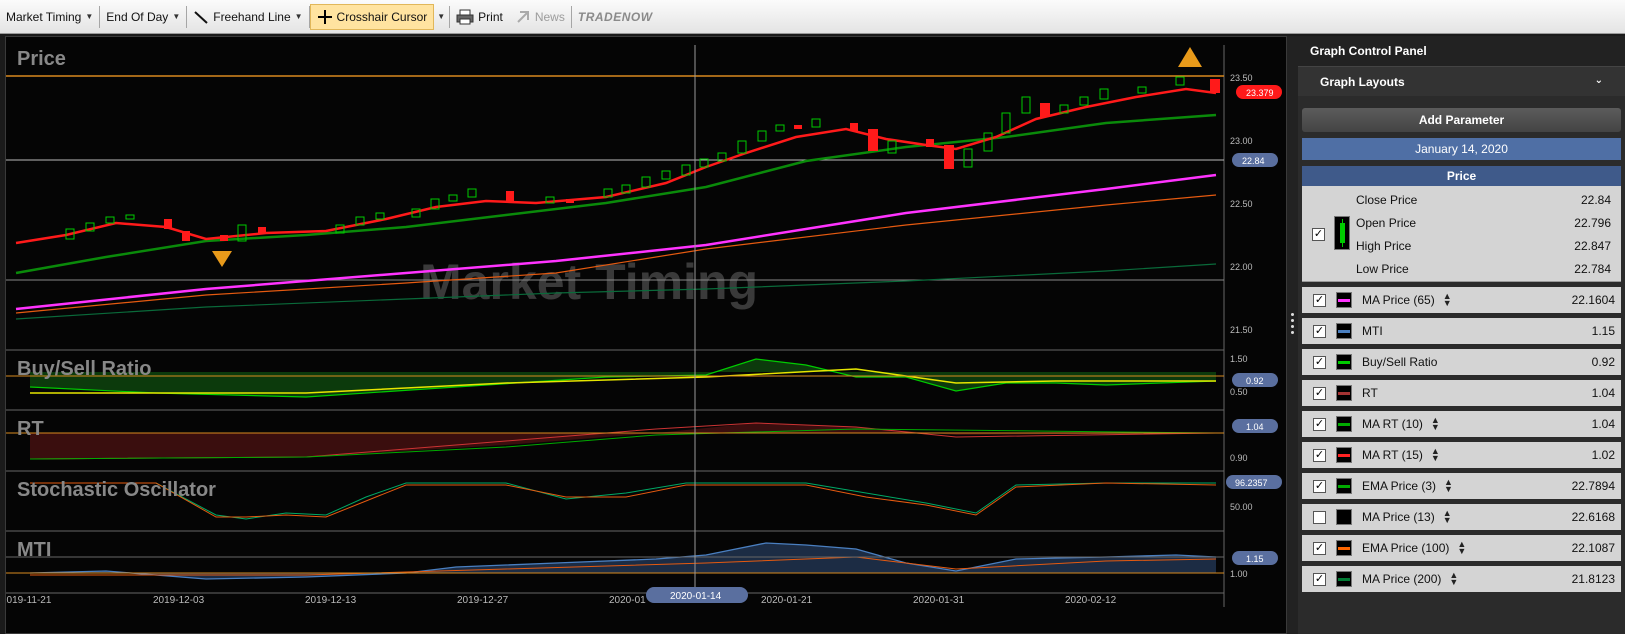 The height and width of the screenshot is (634, 1625). What do you see at coordinates (324, 16) in the screenshot?
I see `crosshair-icon` at bounding box center [324, 16].